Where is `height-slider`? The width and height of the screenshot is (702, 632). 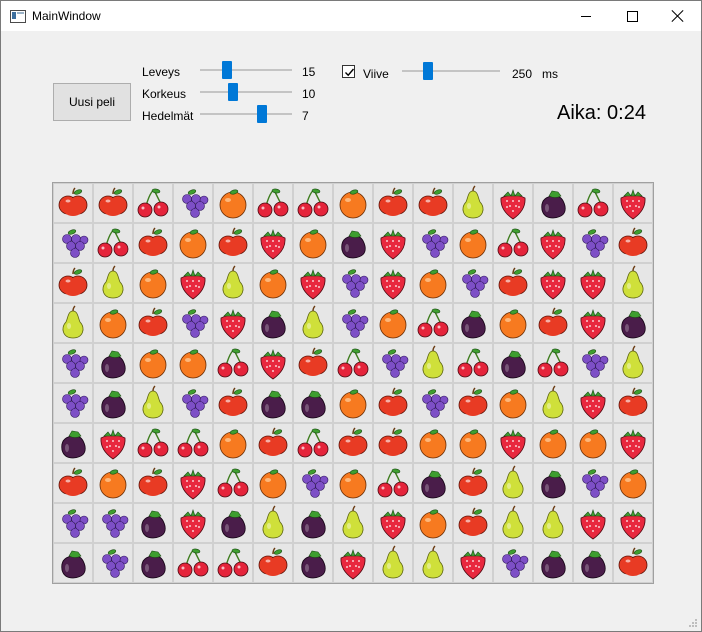
height-slider is located at coordinates (246, 92).